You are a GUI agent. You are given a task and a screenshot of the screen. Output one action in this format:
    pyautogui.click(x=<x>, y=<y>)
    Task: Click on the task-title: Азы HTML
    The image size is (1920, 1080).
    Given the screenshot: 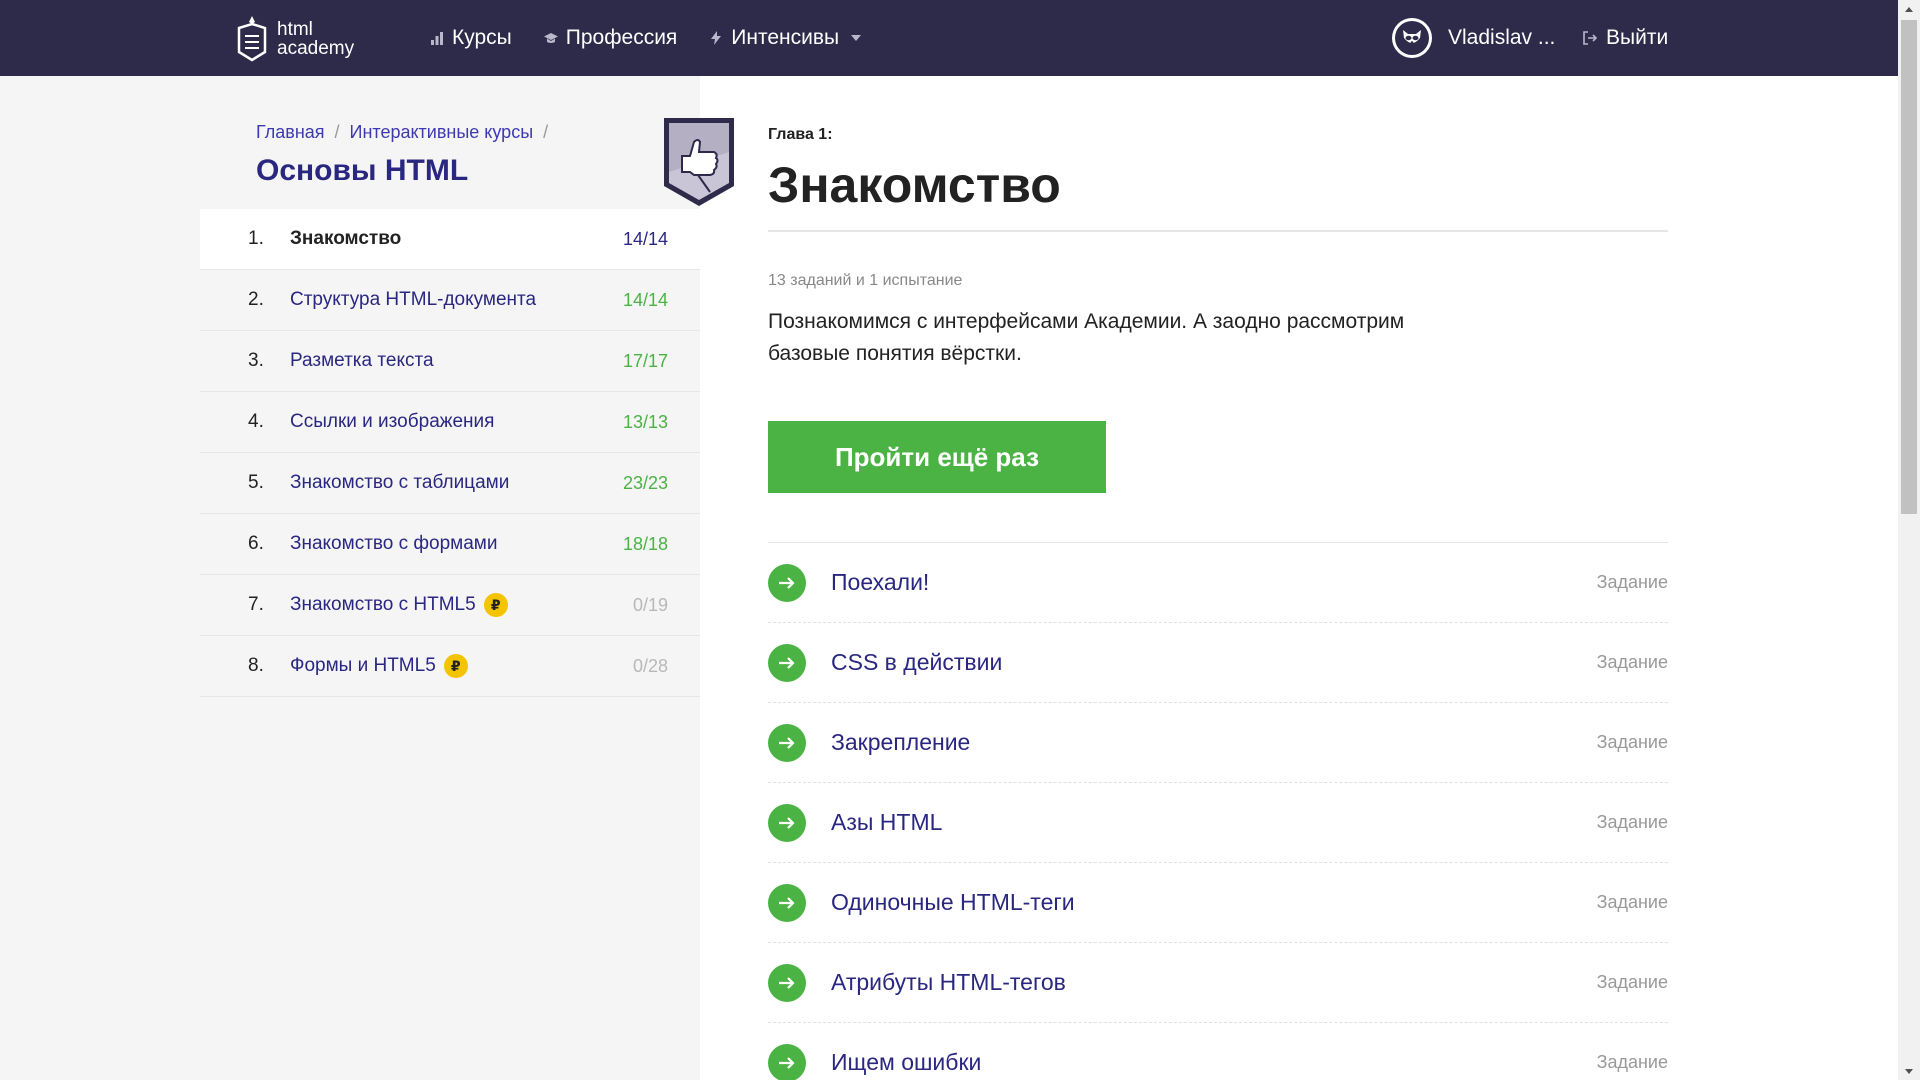 What is the action you would take?
    pyautogui.click(x=887, y=822)
    